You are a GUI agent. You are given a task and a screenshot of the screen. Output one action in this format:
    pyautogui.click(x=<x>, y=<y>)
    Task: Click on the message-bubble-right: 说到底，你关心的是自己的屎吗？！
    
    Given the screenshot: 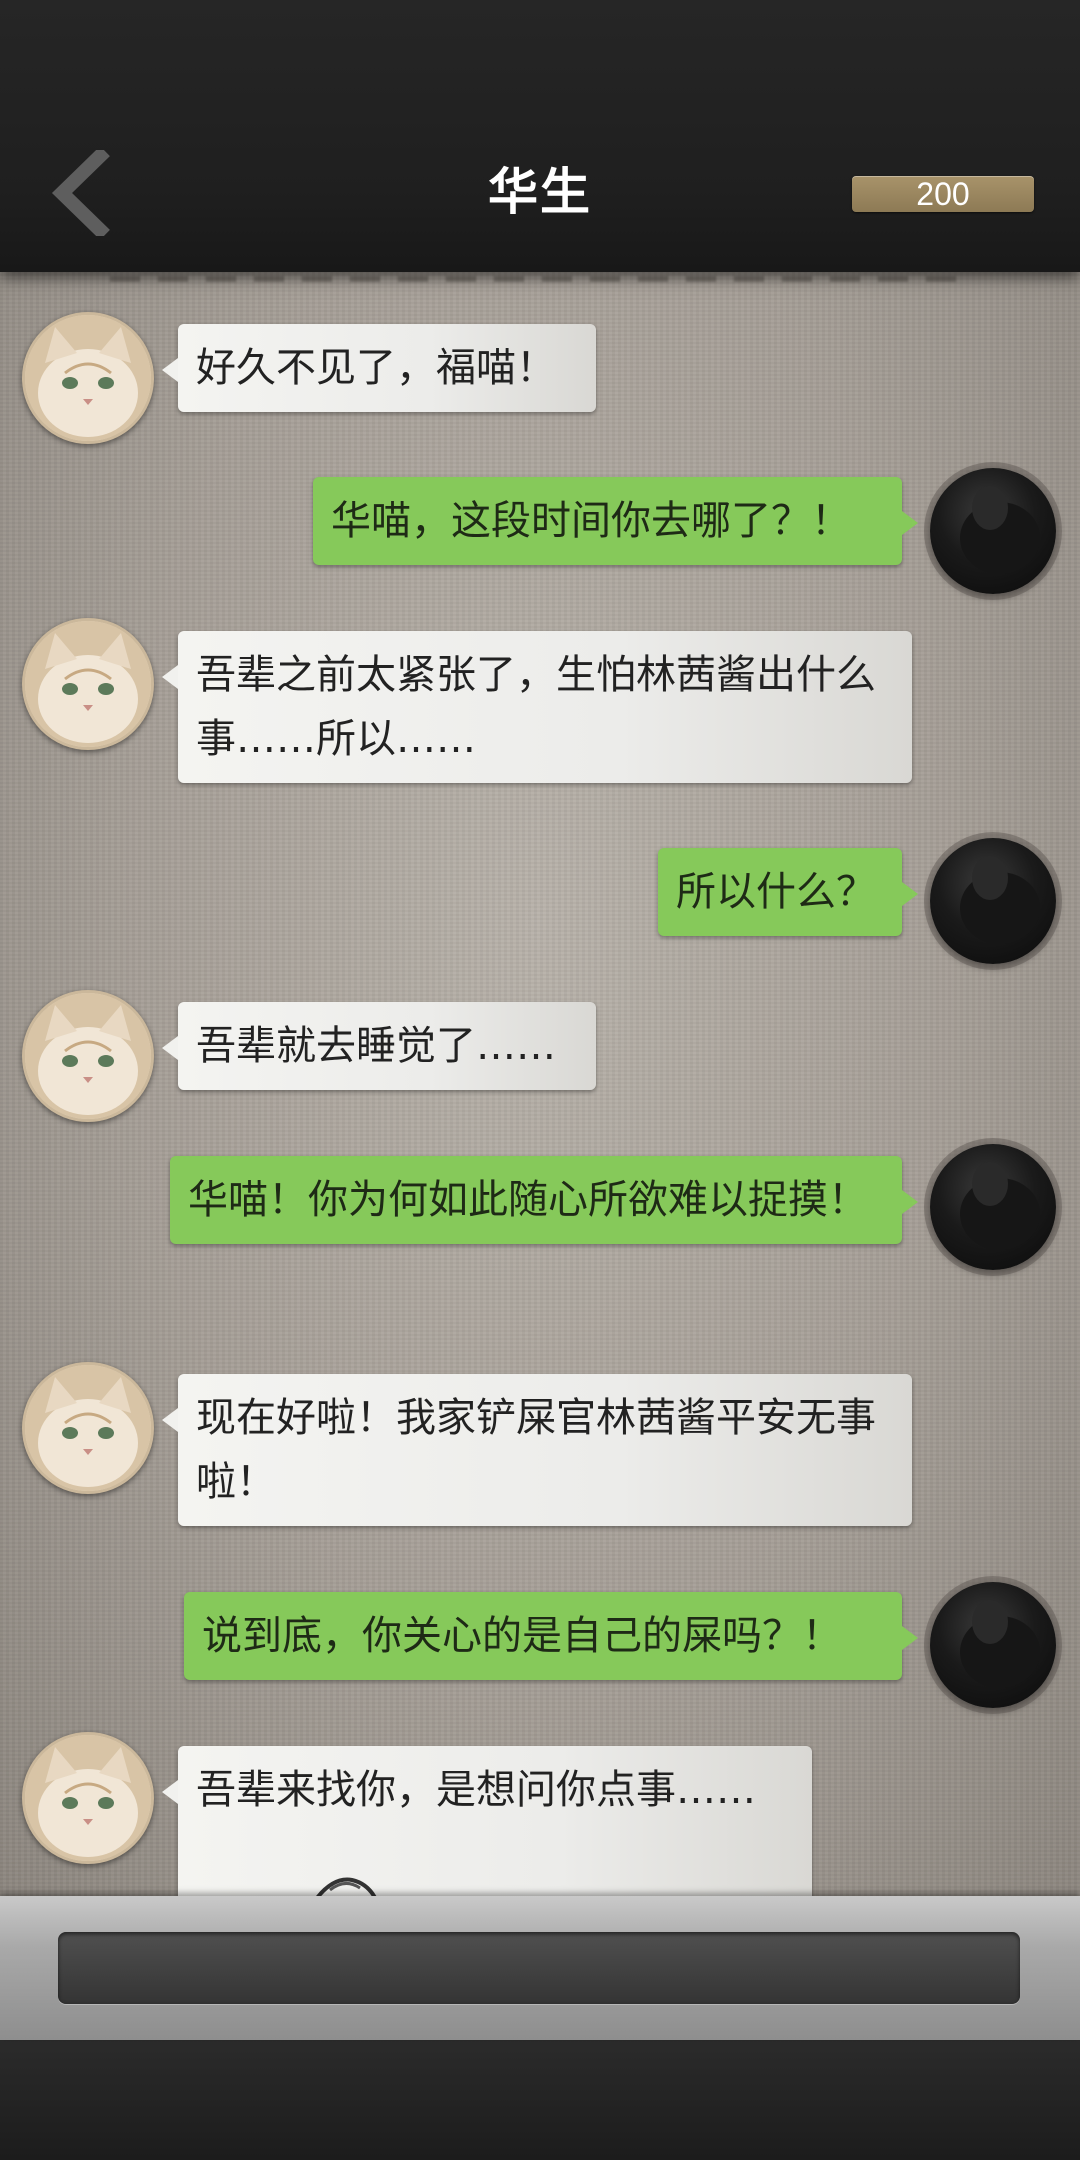 What is the action you would take?
    pyautogui.click(x=551, y=1636)
    